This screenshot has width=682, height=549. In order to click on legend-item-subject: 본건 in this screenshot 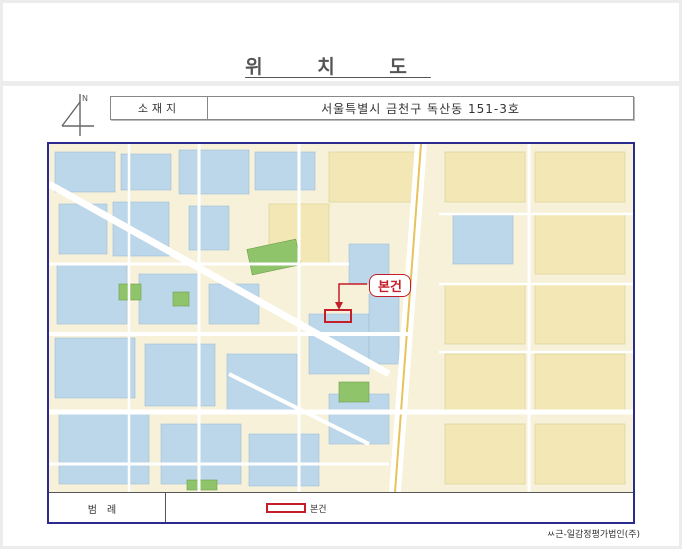, I will do `click(296, 508)`.